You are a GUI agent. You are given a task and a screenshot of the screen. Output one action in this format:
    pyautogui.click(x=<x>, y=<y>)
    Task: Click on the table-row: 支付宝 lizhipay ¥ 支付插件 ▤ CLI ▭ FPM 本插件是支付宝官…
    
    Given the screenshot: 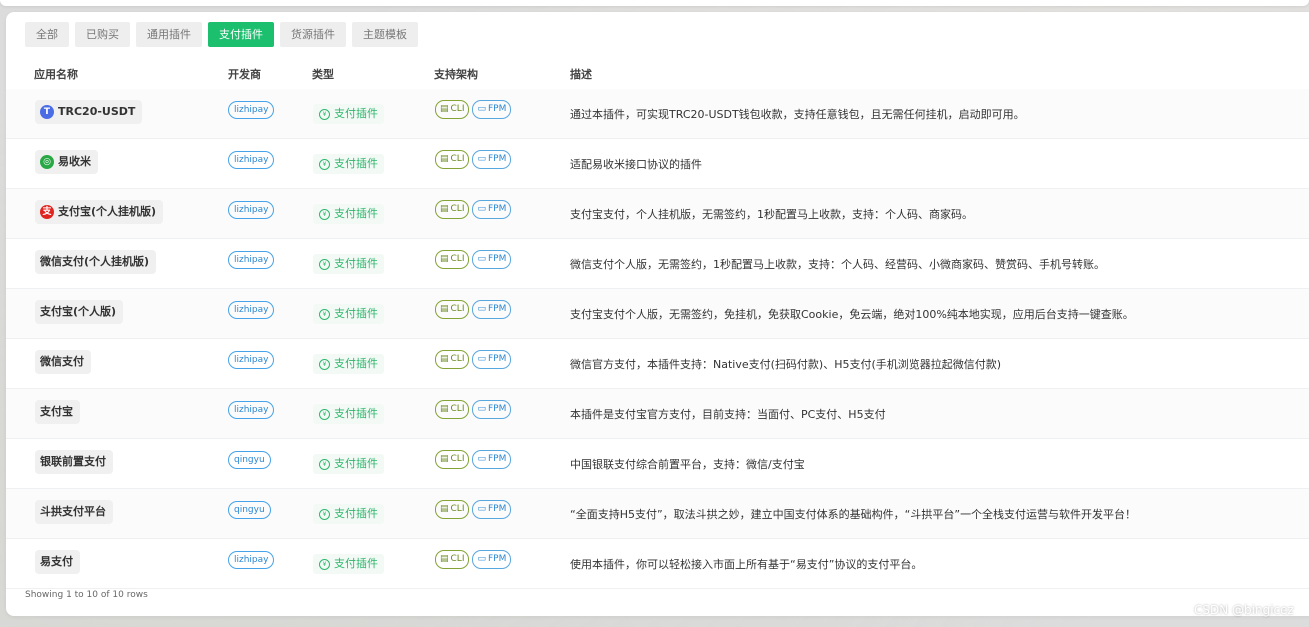 What is the action you would take?
    pyautogui.click(x=657, y=414)
    